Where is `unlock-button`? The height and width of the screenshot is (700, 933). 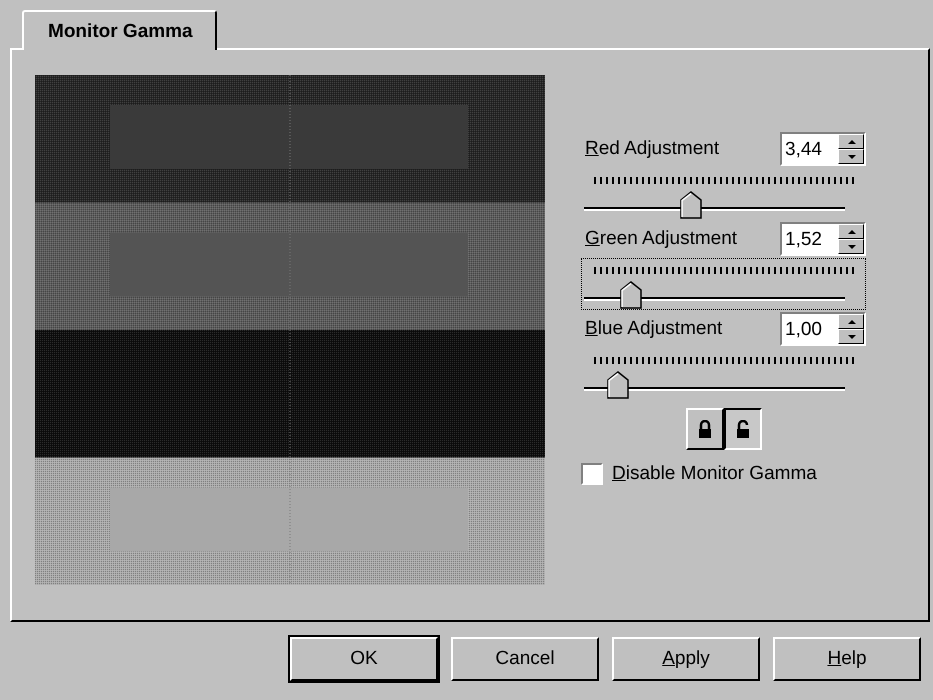 unlock-button is located at coordinates (743, 429).